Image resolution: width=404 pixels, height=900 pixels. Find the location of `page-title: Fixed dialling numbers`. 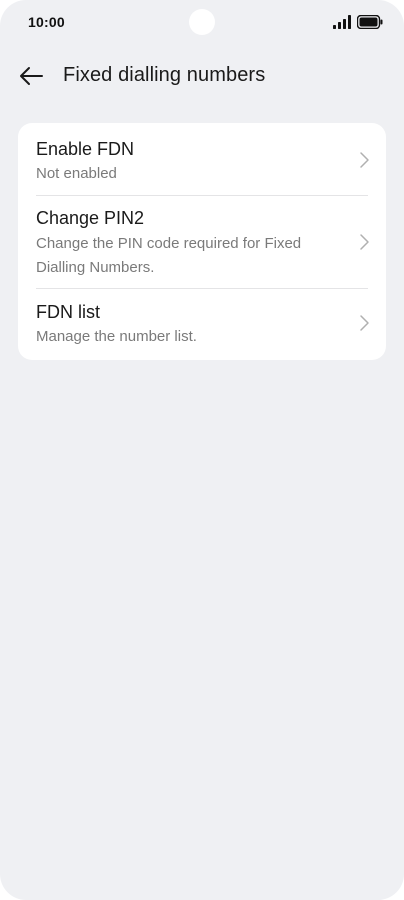

page-title: Fixed dialling numbers is located at coordinates (164, 75).